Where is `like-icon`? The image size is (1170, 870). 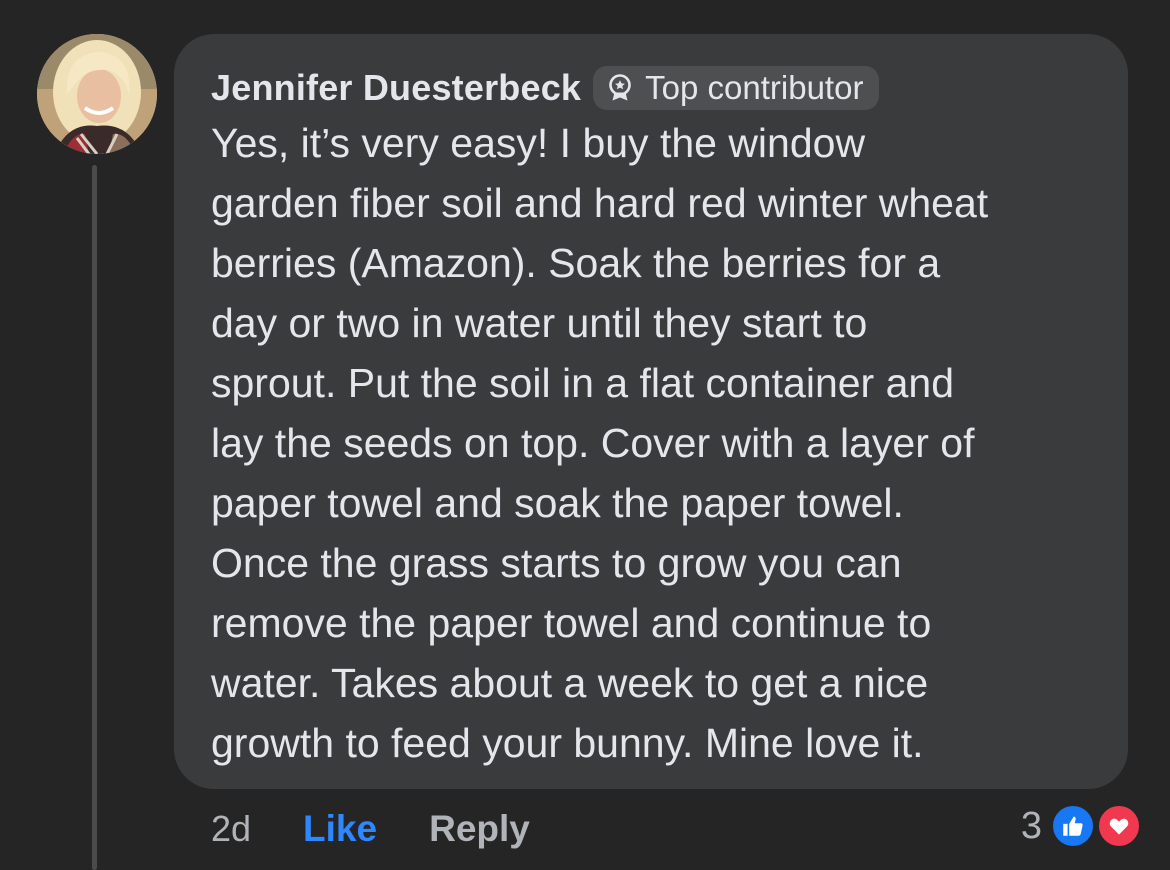 like-icon is located at coordinates (1073, 826).